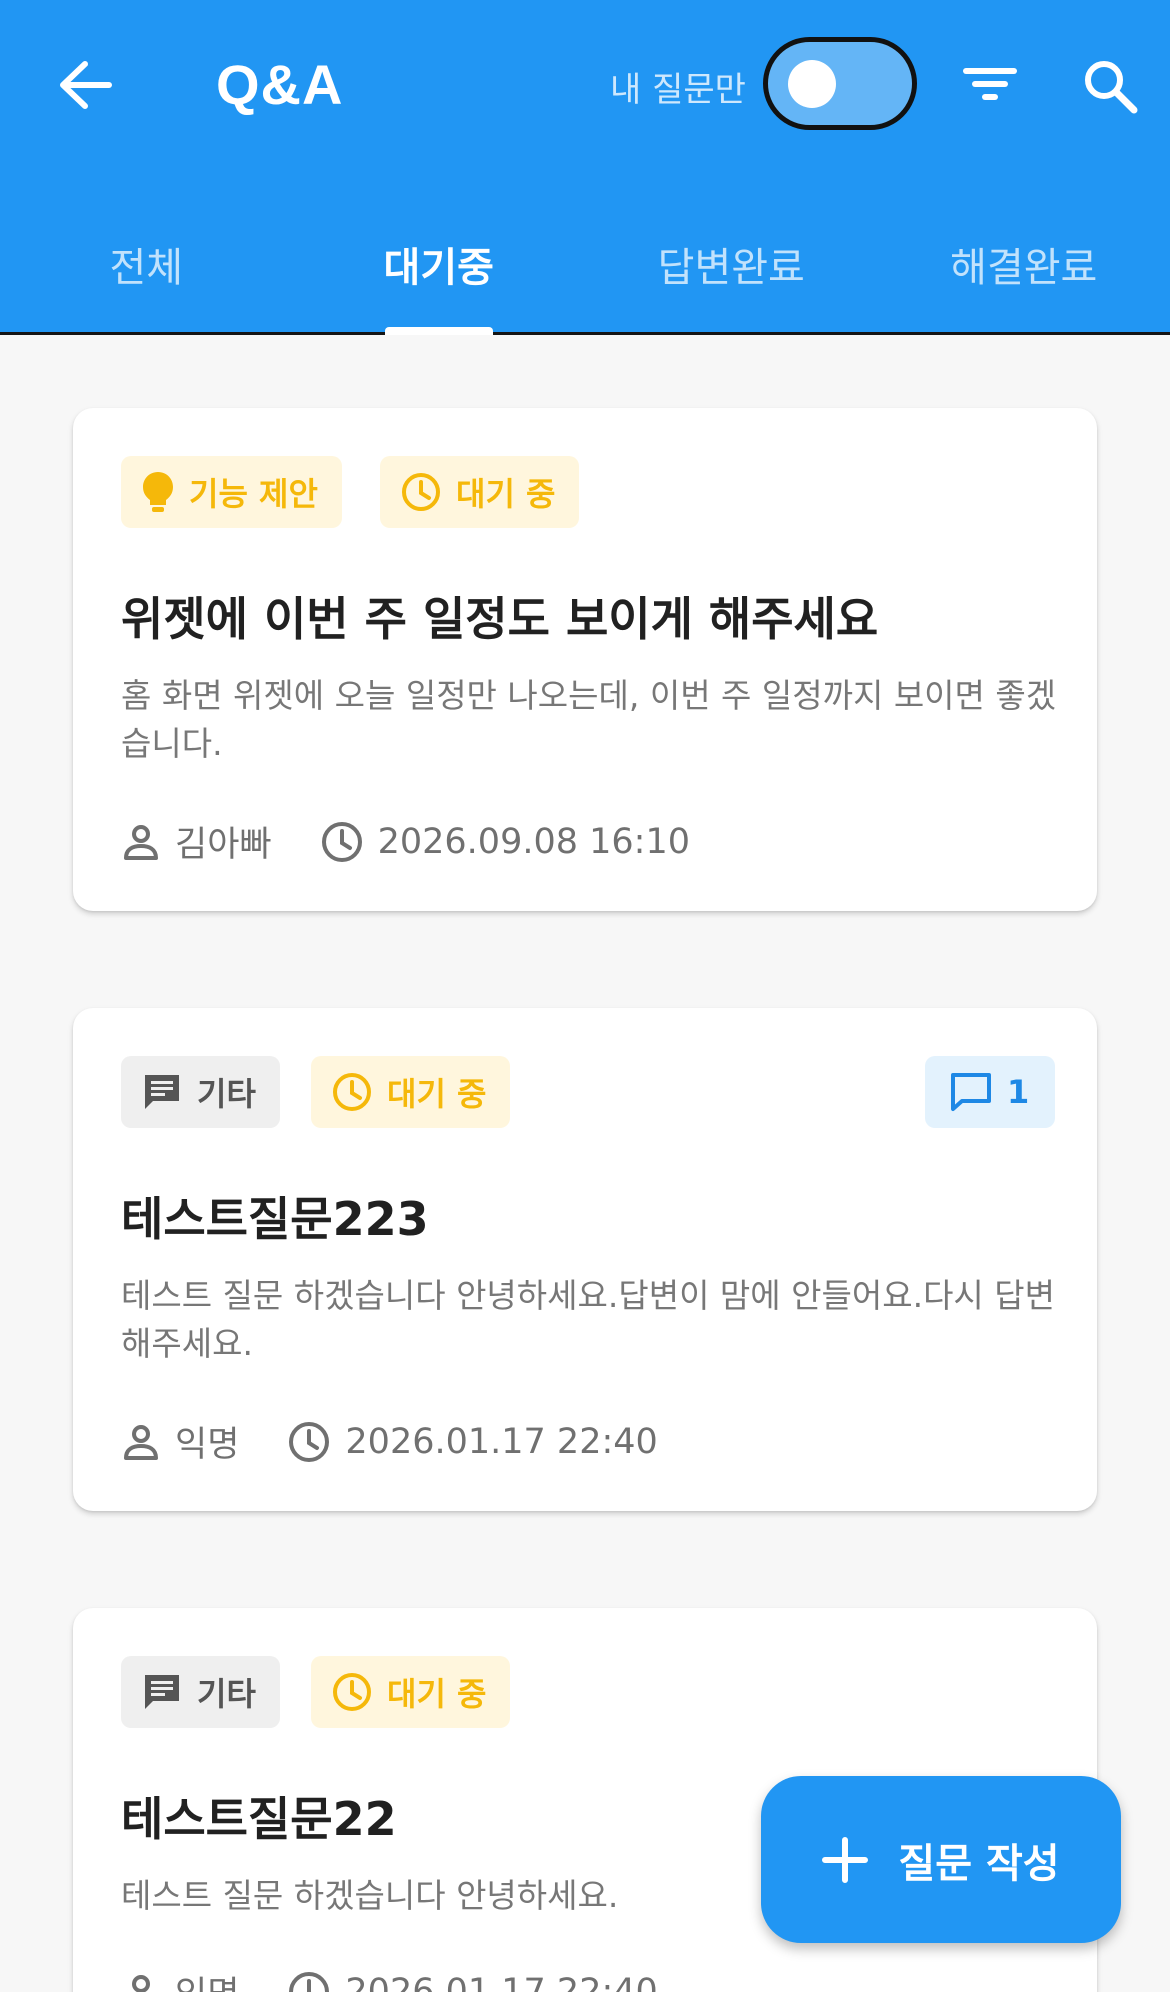 The height and width of the screenshot is (1992, 1170). Describe the element at coordinates (731, 272) in the screenshot. I see `tab-answered: 답변완료` at that location.